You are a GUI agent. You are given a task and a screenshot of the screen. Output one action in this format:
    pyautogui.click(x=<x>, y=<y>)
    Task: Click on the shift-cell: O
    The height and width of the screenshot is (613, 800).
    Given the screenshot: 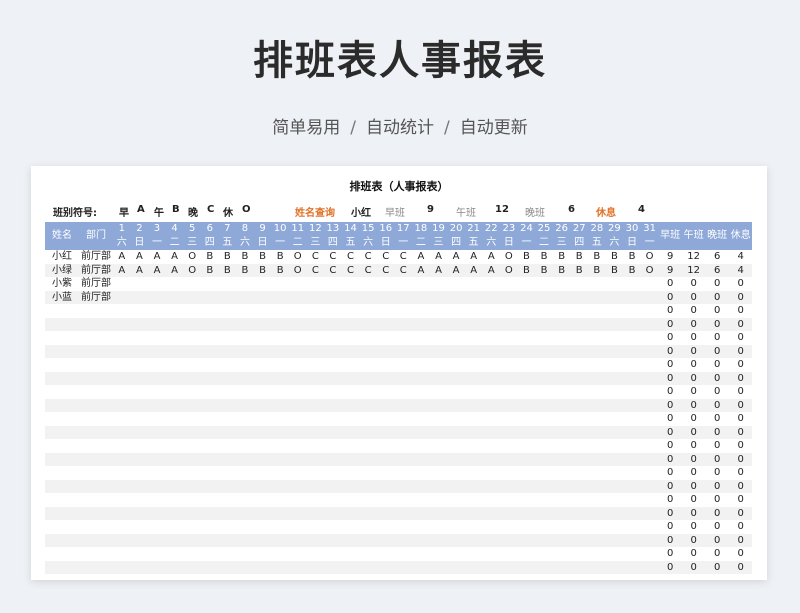 What is the action you would take?
    pyautogui.click(x=298, y=257)
    